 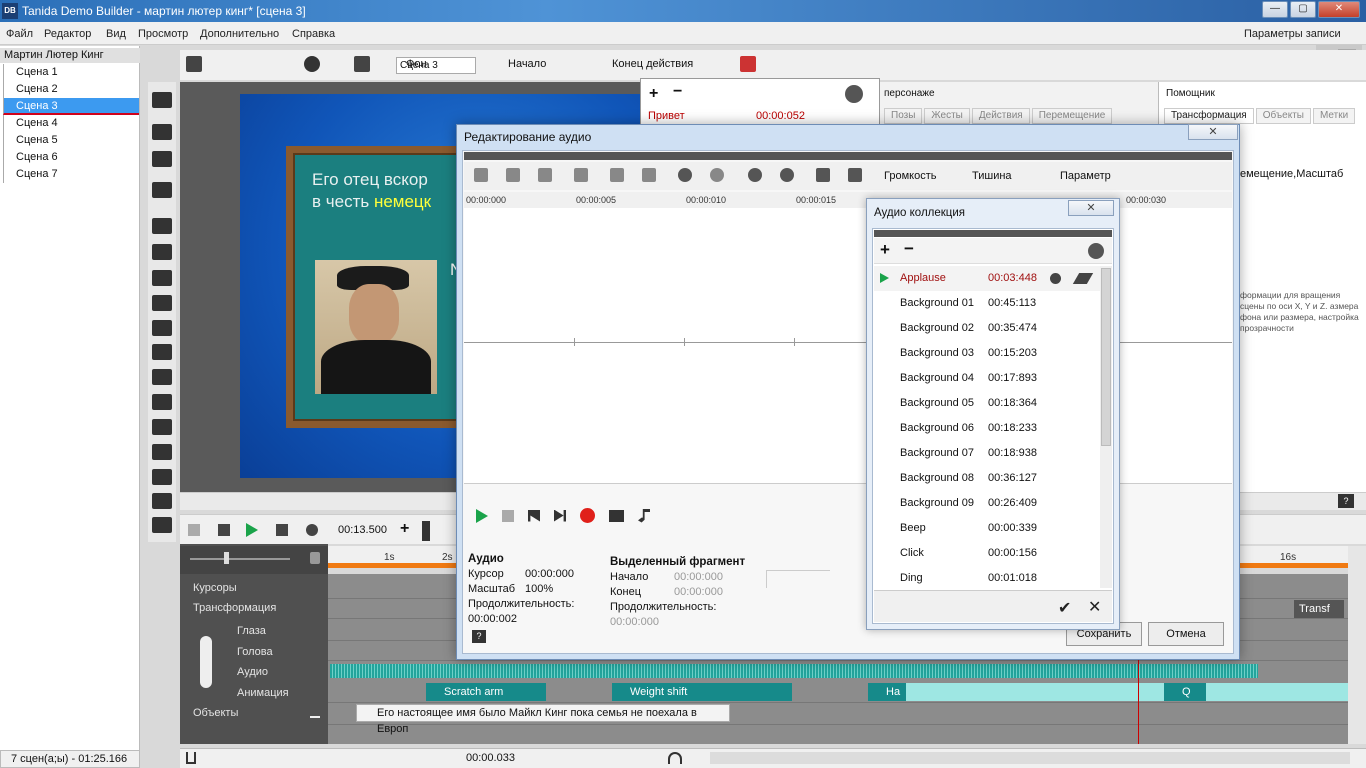 What do you see at coordinates (652, 64) in the screenshot?
I see `action-end-dropdown: Конец действия` at bounding box center [652, 64].